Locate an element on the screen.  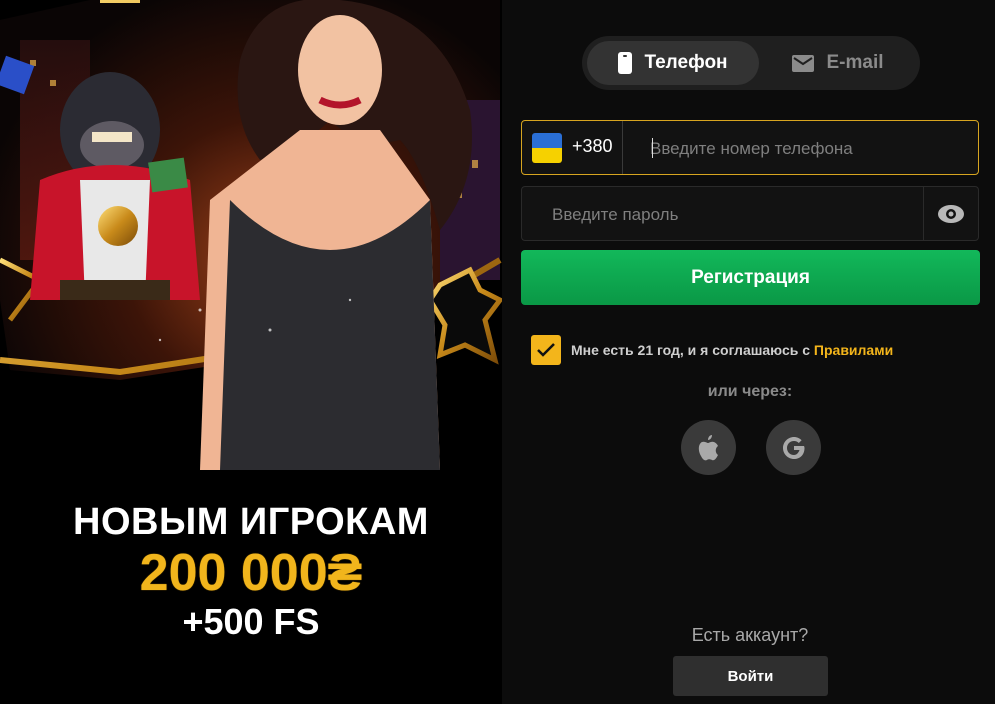
tab-email-label: E-mail is located at coordinates (855, 62).